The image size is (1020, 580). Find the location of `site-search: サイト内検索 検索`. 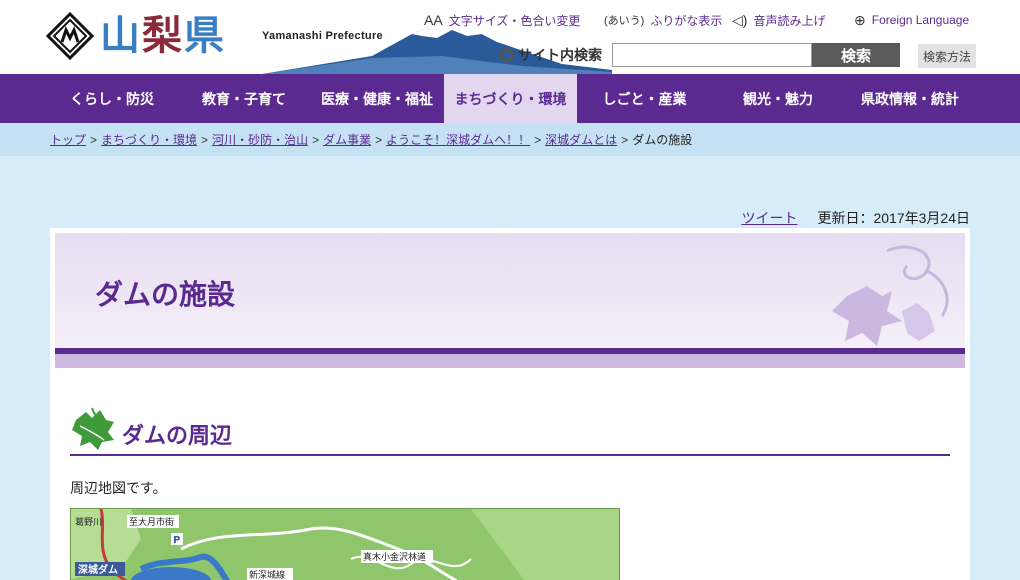

site-search: サイト内検索 検索 is located at coordinates (700, 55).